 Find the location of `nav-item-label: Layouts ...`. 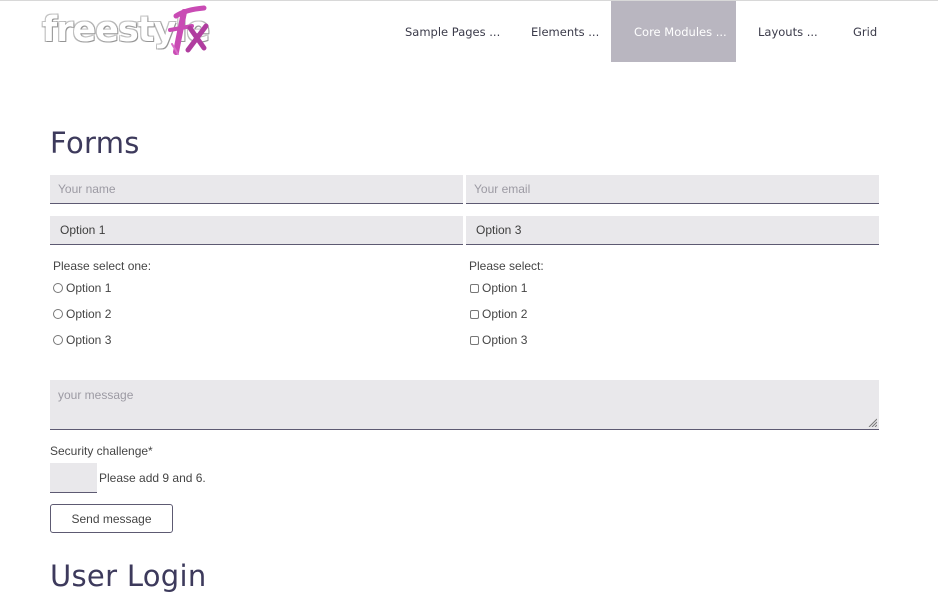

nav-item-label: Layouts ... is located at coordinates (788, 31).